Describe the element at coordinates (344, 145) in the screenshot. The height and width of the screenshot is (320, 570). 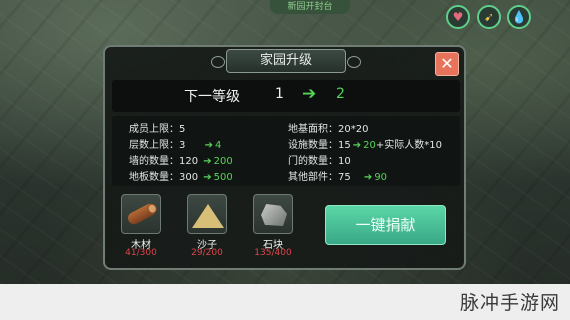
I see `stat-value: 15` at that location.